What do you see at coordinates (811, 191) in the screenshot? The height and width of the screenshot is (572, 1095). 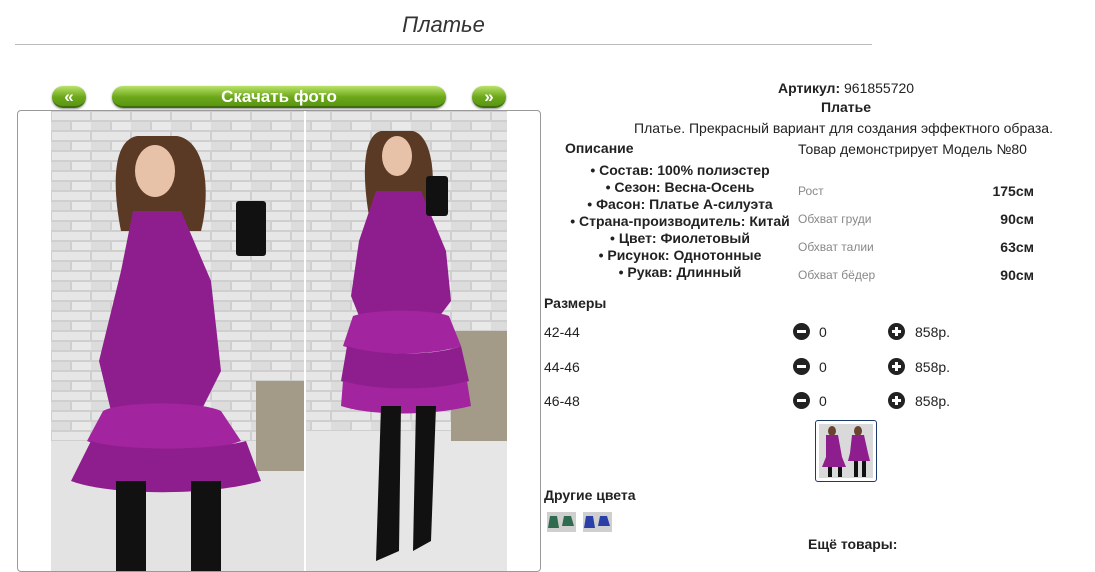 I see `measurement-label: Рост` at bounding box center [811, 191].